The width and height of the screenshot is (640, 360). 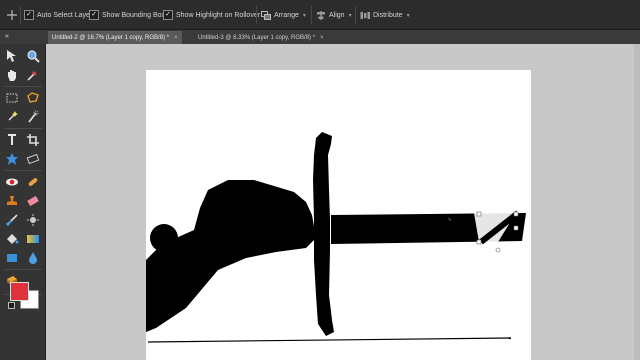 What do you see at coordinates (637, 202) in the screenshot?
I see `vertical-scrollbar` at bounding box center [637, 202].